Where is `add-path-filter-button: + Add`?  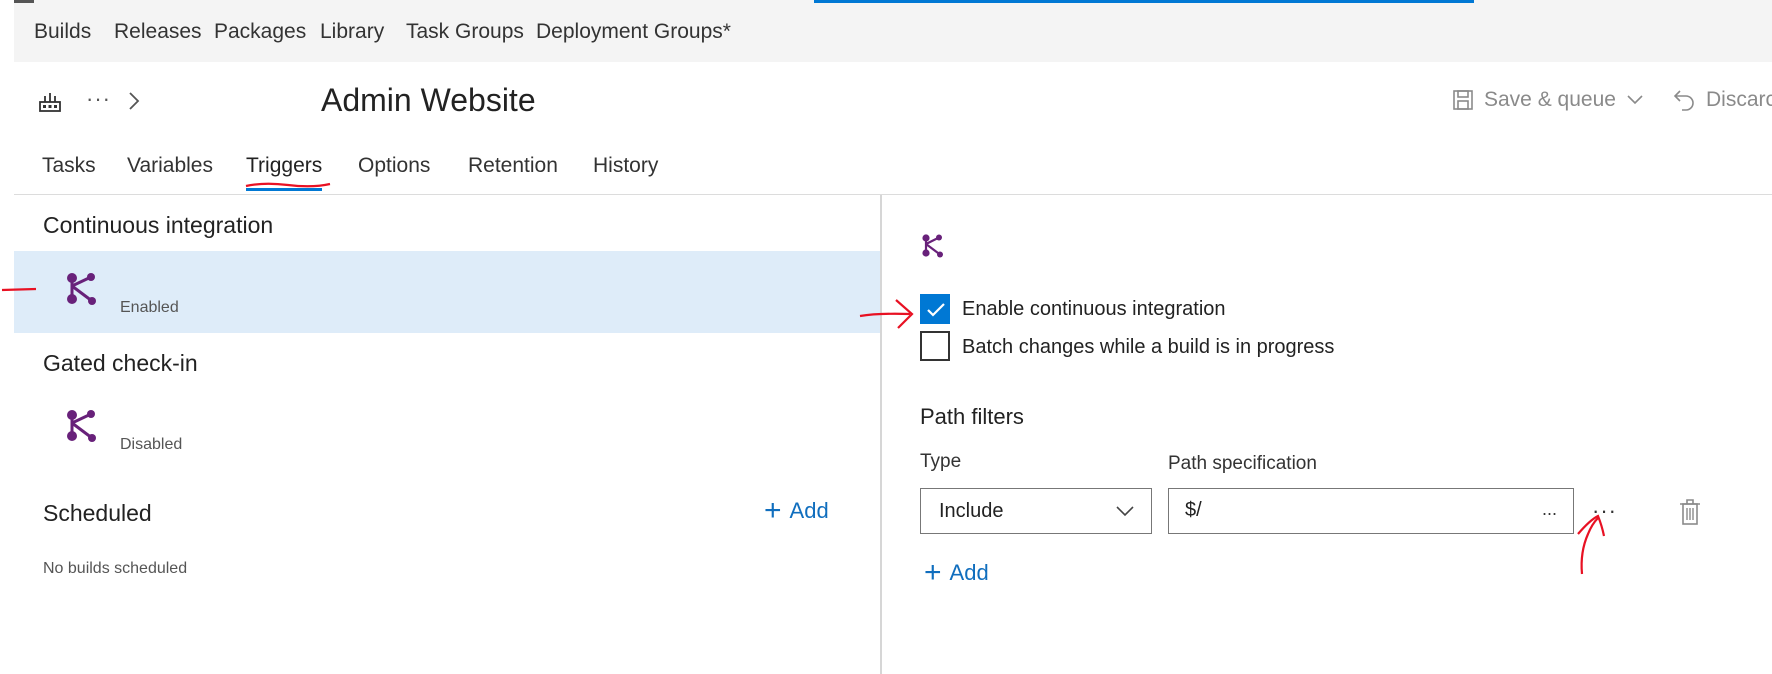 add-path-filter-button: + Add is located at coordinates (956, 573).